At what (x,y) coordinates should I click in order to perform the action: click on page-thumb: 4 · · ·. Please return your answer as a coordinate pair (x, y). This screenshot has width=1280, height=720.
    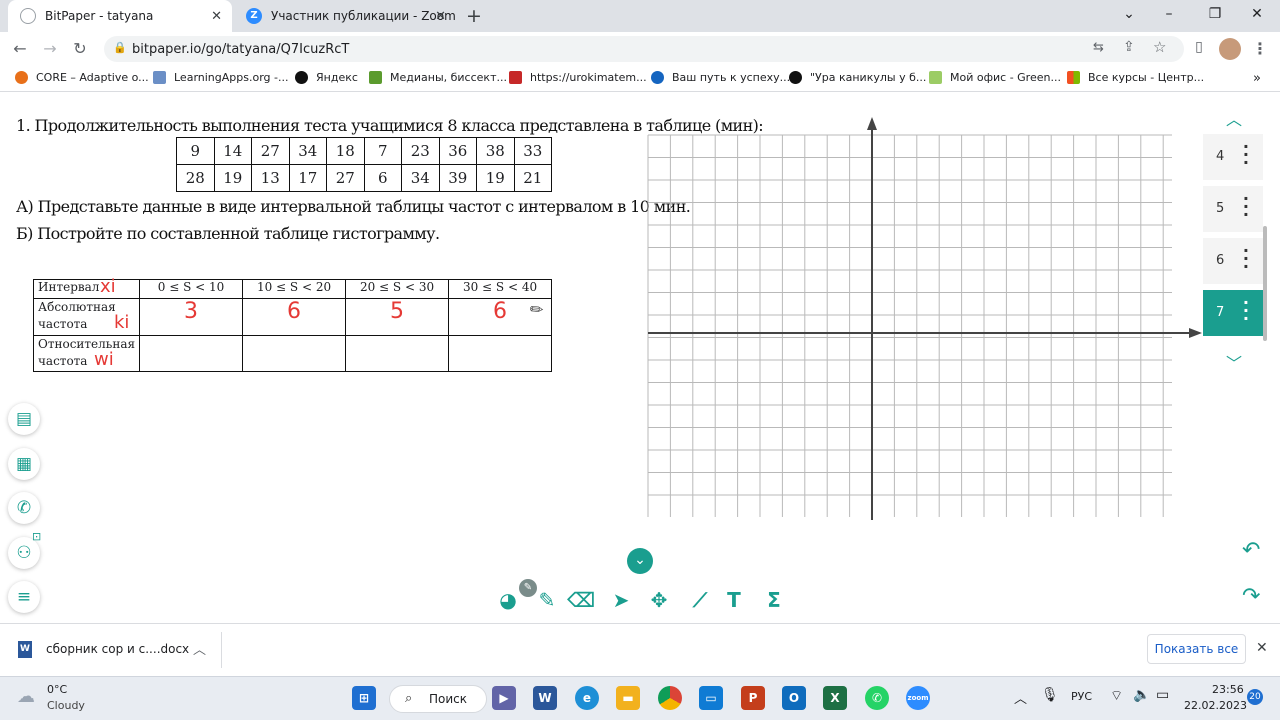
    Looking at the image, I should click on (1233, 157).